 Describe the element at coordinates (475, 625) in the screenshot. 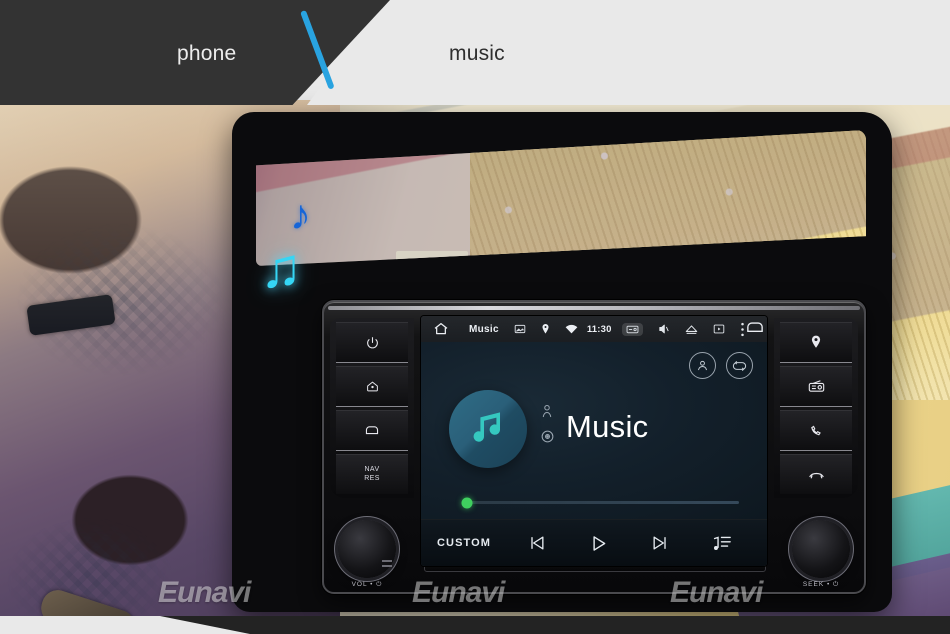

I see `footer-ribbon` at that location.